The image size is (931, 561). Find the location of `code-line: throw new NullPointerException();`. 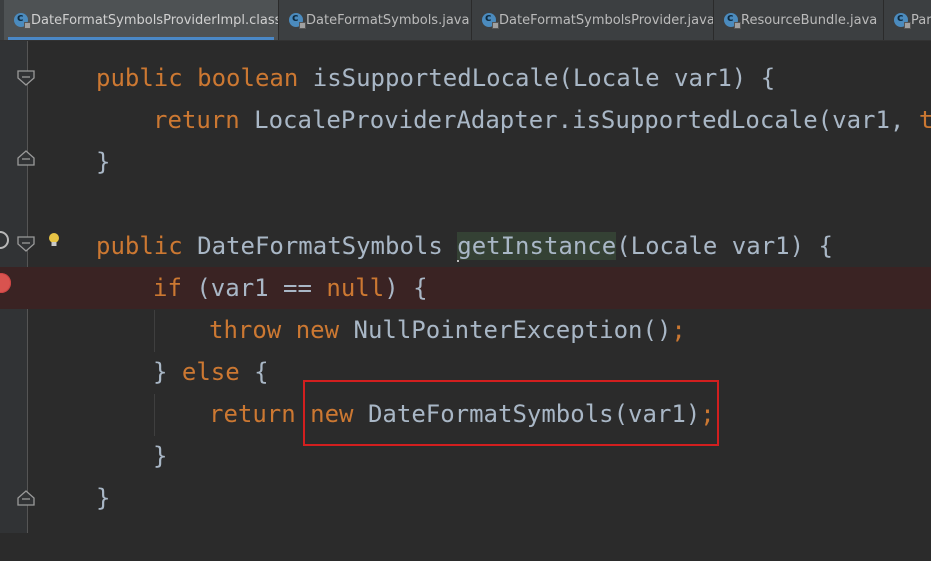

code-line: throw new NullPointerException(); is located at coordinates (465, 330).